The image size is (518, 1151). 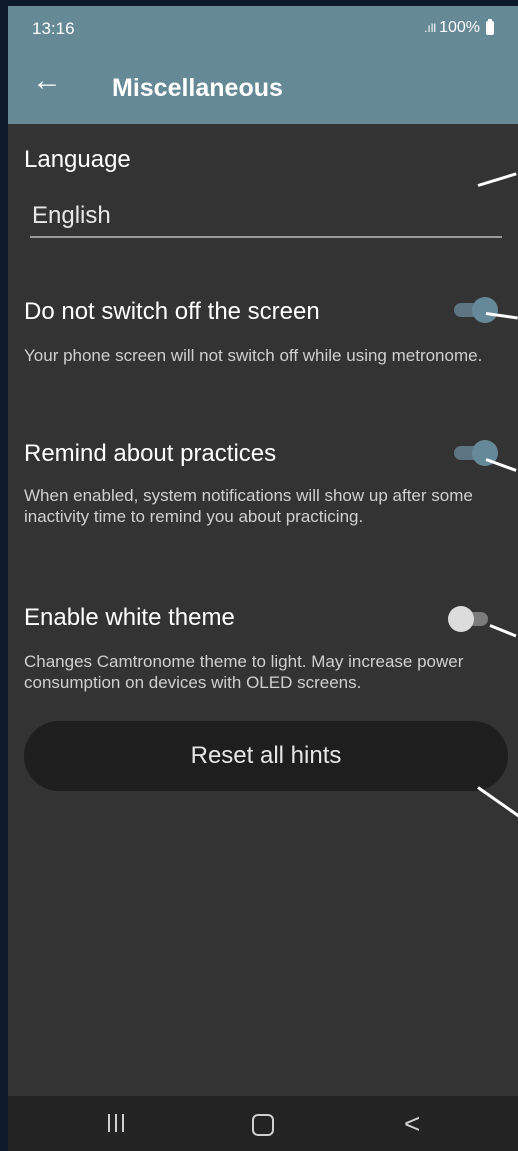 What do you see at coordinates (266, 217) in the screenshot?
I see `language-select: English` at bounding box center [266, 217].